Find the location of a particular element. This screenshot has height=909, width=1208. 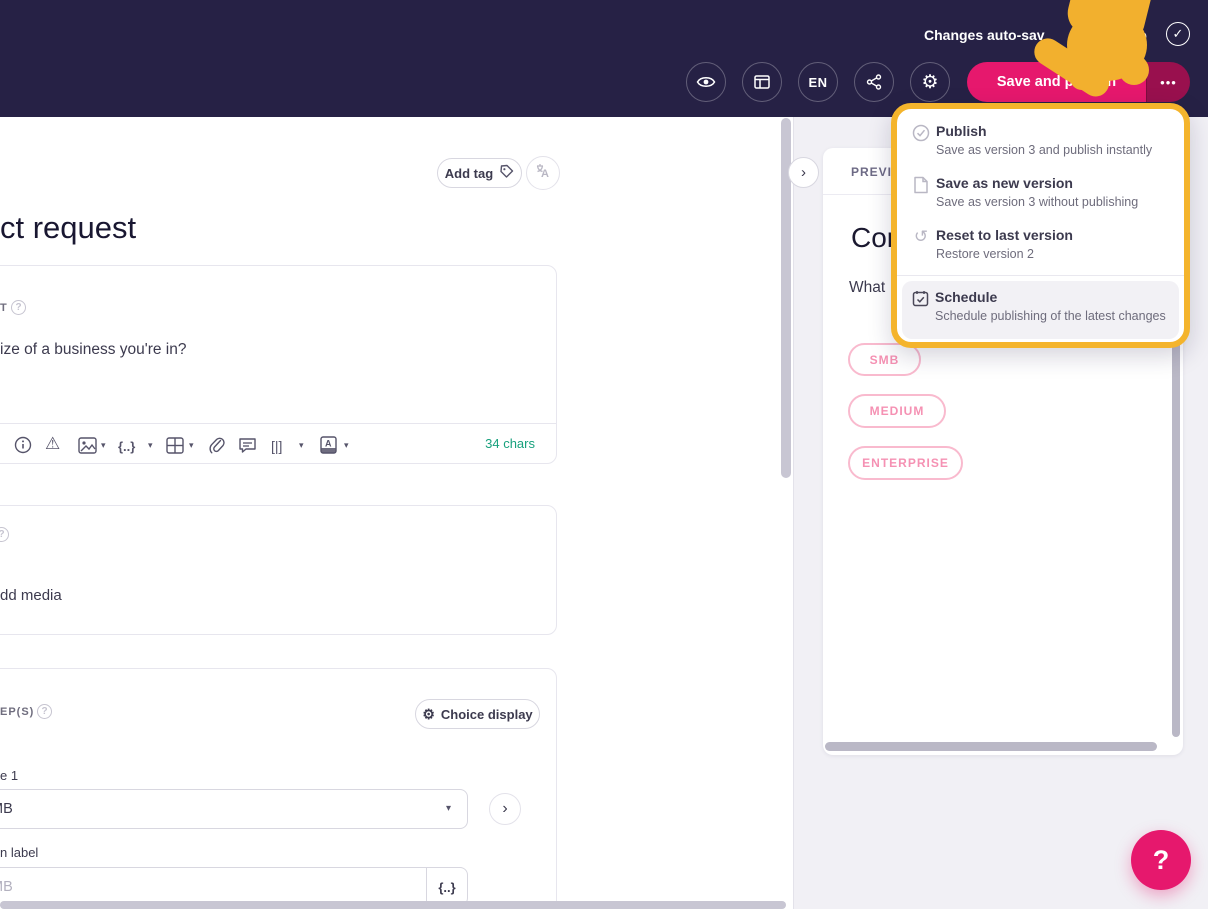

choice-select-value: MB is located at coordinates (6, 809).